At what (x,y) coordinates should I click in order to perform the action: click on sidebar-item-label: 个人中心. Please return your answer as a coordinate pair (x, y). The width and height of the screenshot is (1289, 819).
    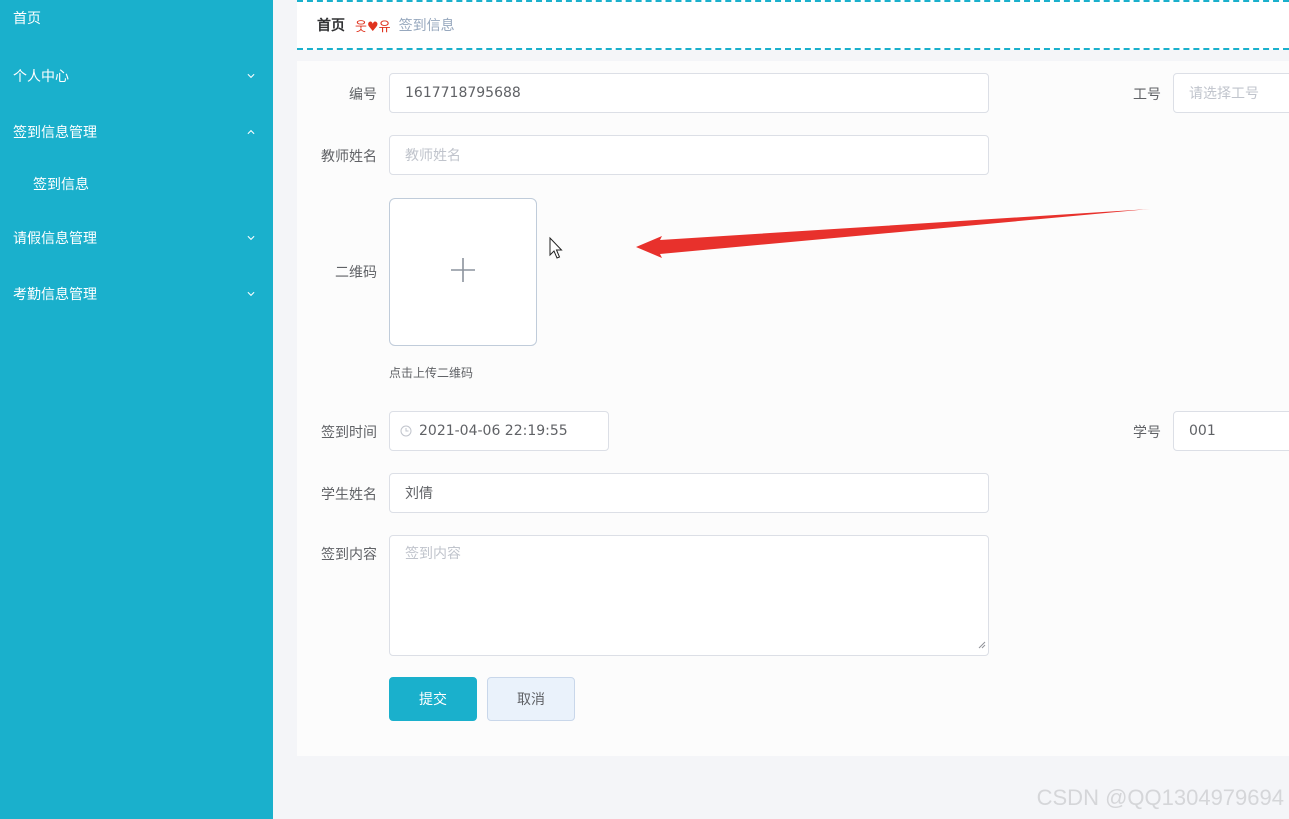
    Looking at the image, I should click on (41, 77).